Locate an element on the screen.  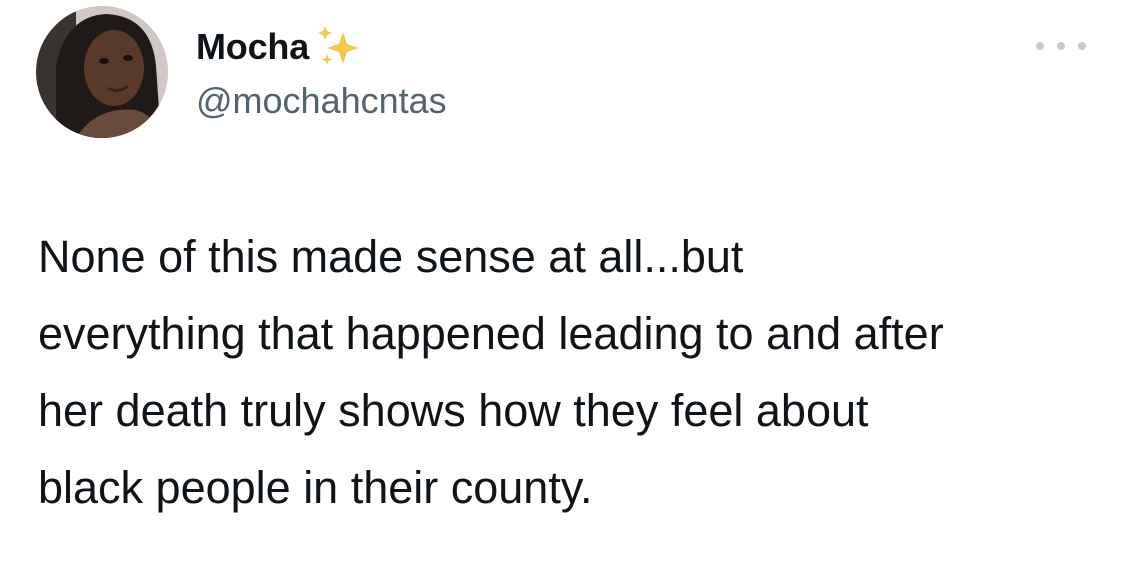
author-name-row: Mocha is located at coordinates (279, 47).